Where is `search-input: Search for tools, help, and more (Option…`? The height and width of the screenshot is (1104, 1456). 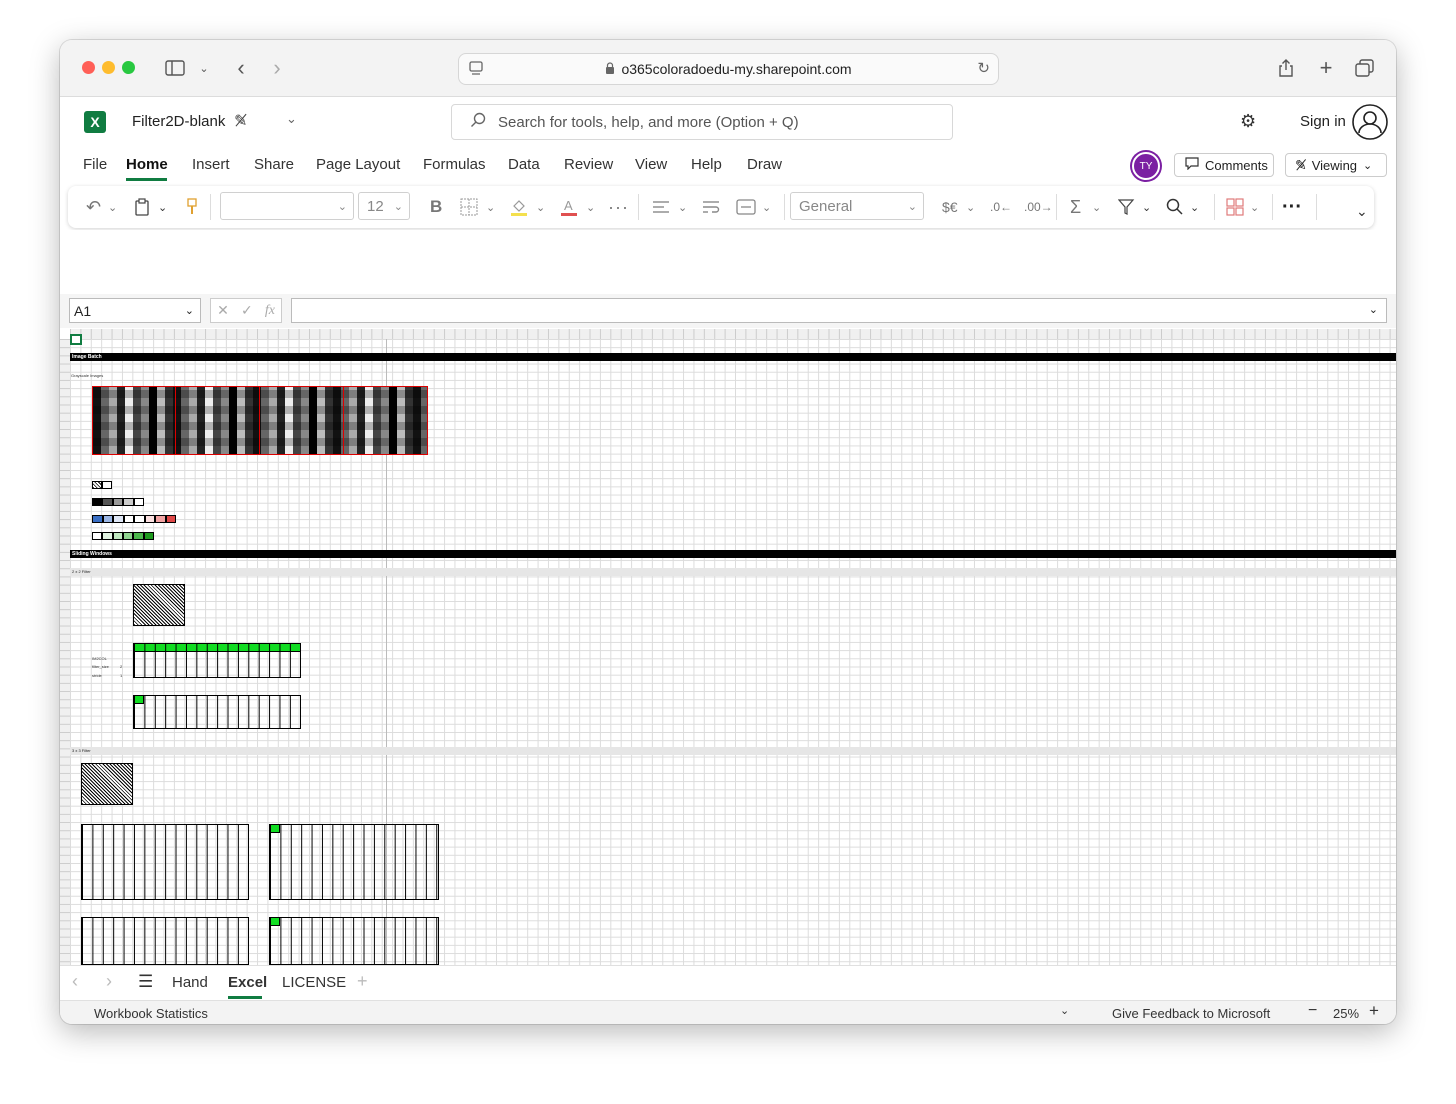
search-input: Search for tools, help, and more (Option… is located at coordinates (702, 122).